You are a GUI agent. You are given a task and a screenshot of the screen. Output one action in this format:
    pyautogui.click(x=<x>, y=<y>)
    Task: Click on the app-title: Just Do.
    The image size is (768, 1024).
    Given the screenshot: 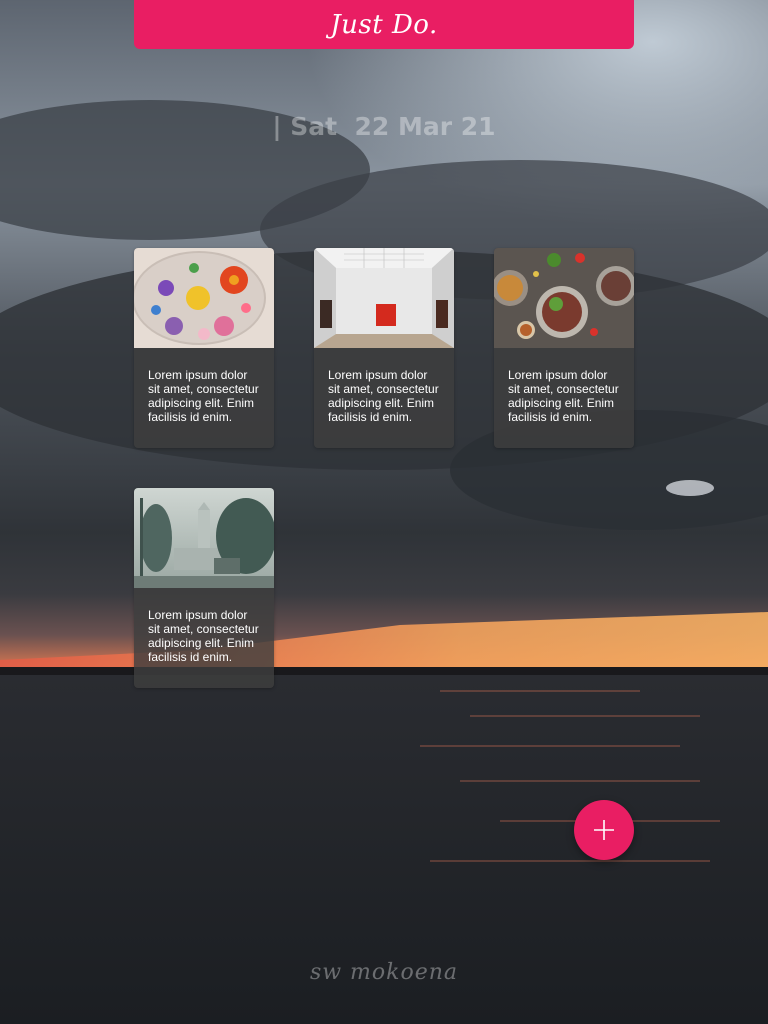 What is the action you would take?
    pyautogui.click(x=384, y=24)
    